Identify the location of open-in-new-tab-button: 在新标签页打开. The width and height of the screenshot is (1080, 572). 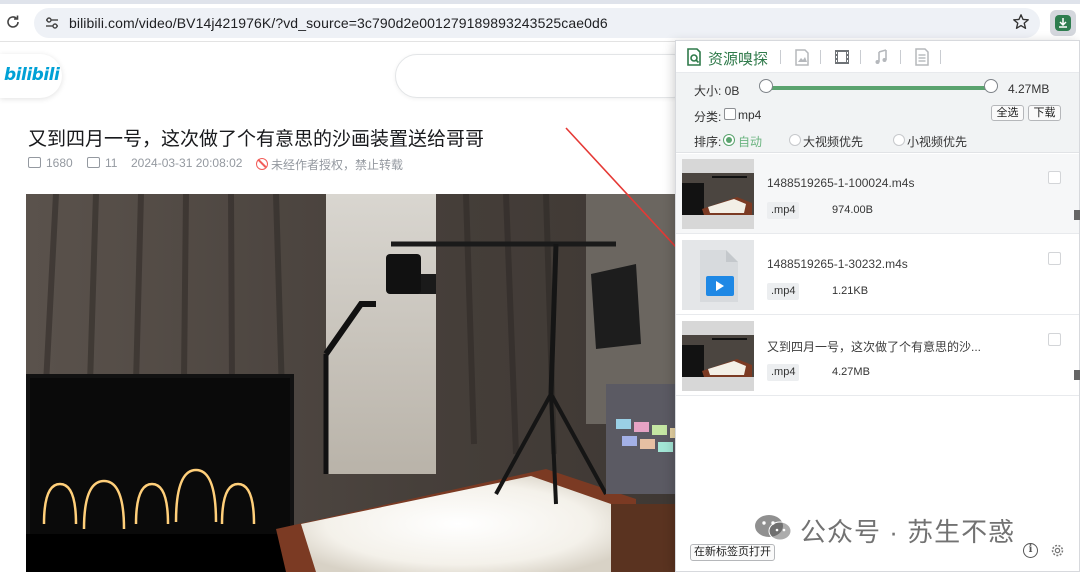
(732, 552).